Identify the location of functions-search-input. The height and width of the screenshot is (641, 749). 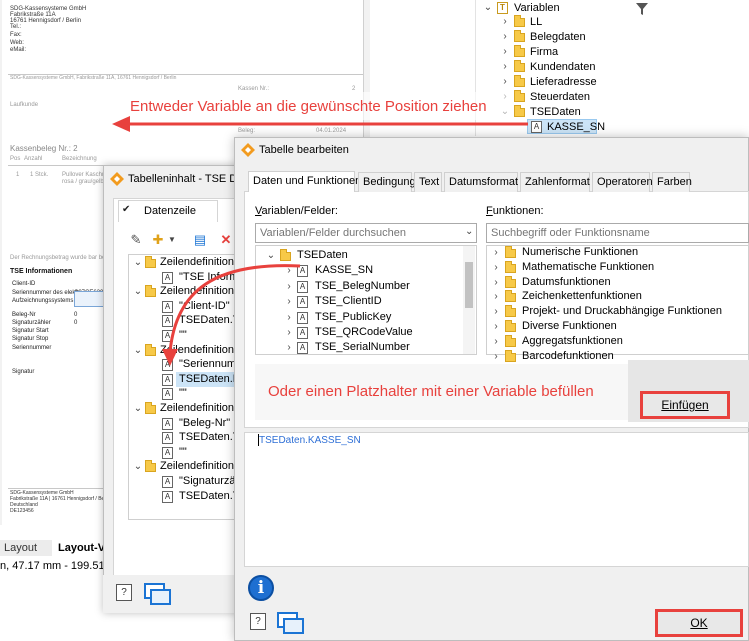
(617, 233).